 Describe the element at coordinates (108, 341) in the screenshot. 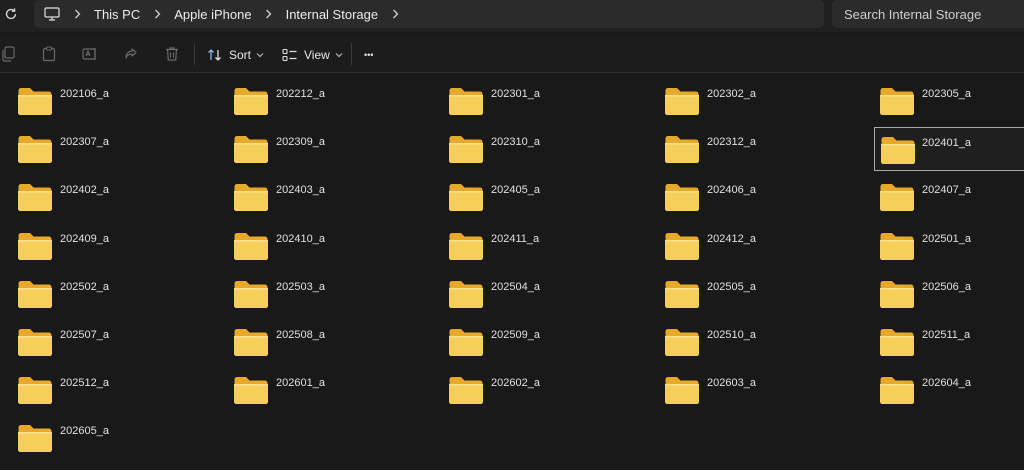

I see `folder-item: 202507_a` at that location.